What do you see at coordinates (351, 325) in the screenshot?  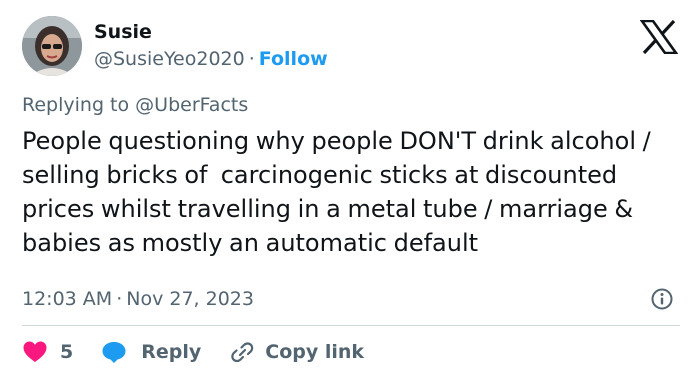 I see `divider` at bounding box center [351, 325].